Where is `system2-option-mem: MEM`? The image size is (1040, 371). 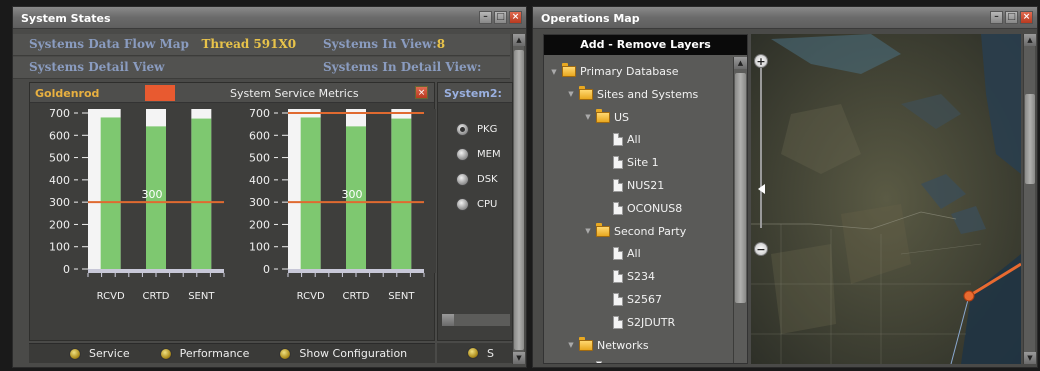 system2-option-mem: MEM is located at coordinates (478, 154).